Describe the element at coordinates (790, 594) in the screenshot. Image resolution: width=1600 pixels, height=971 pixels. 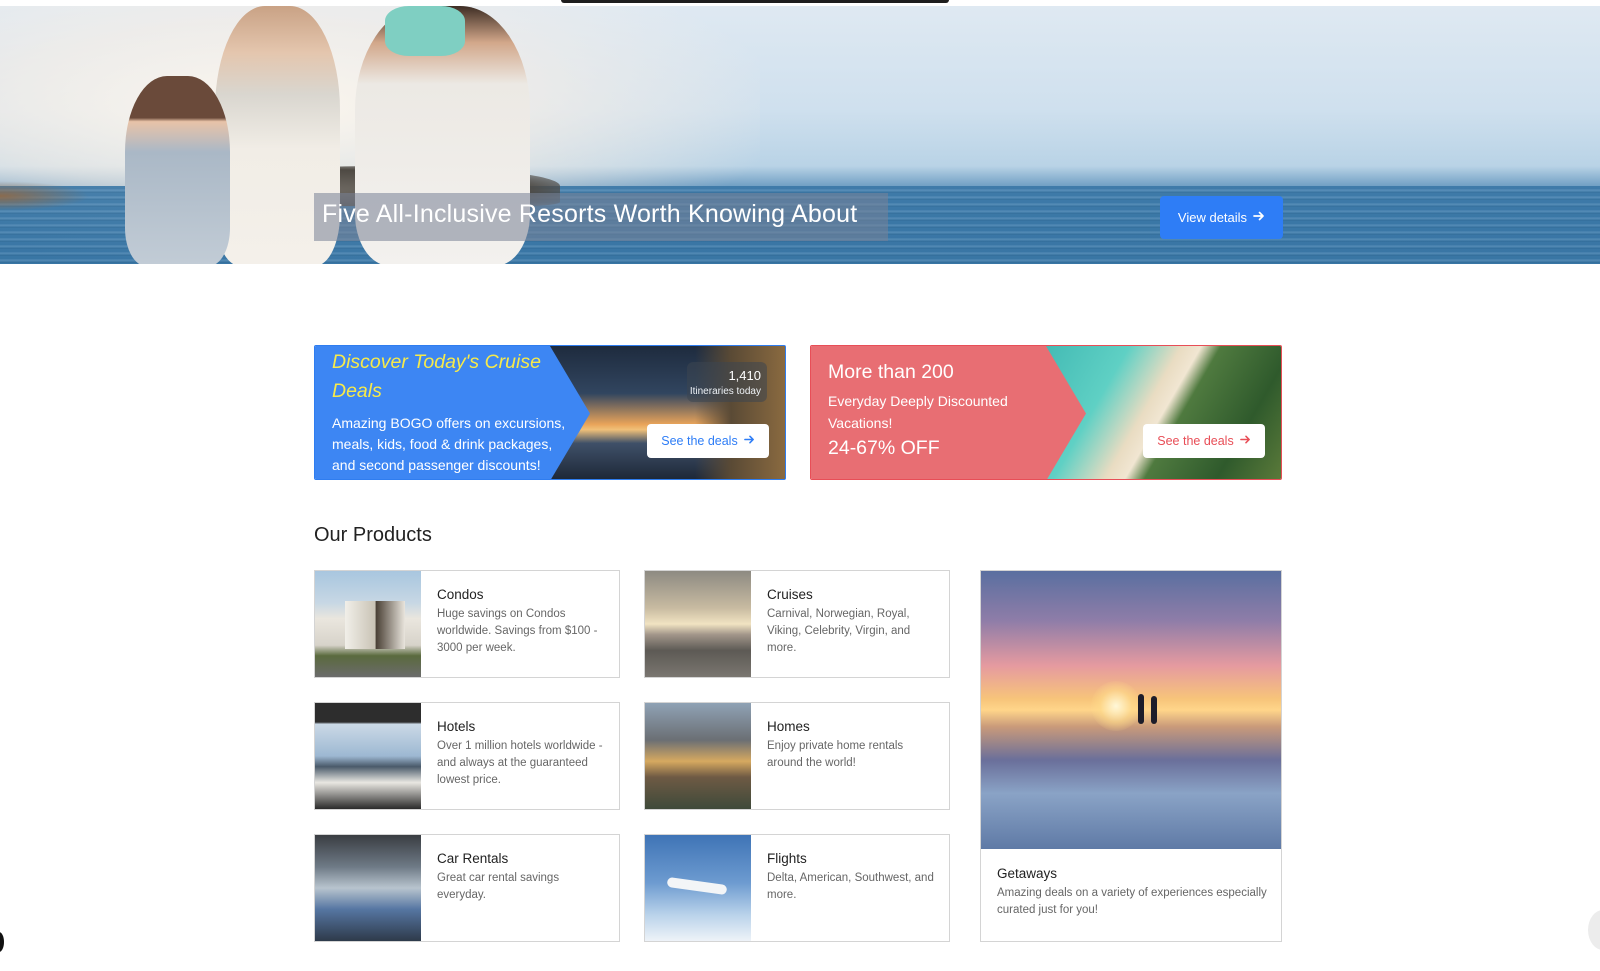
I see `product-name: Cruises` at that location.